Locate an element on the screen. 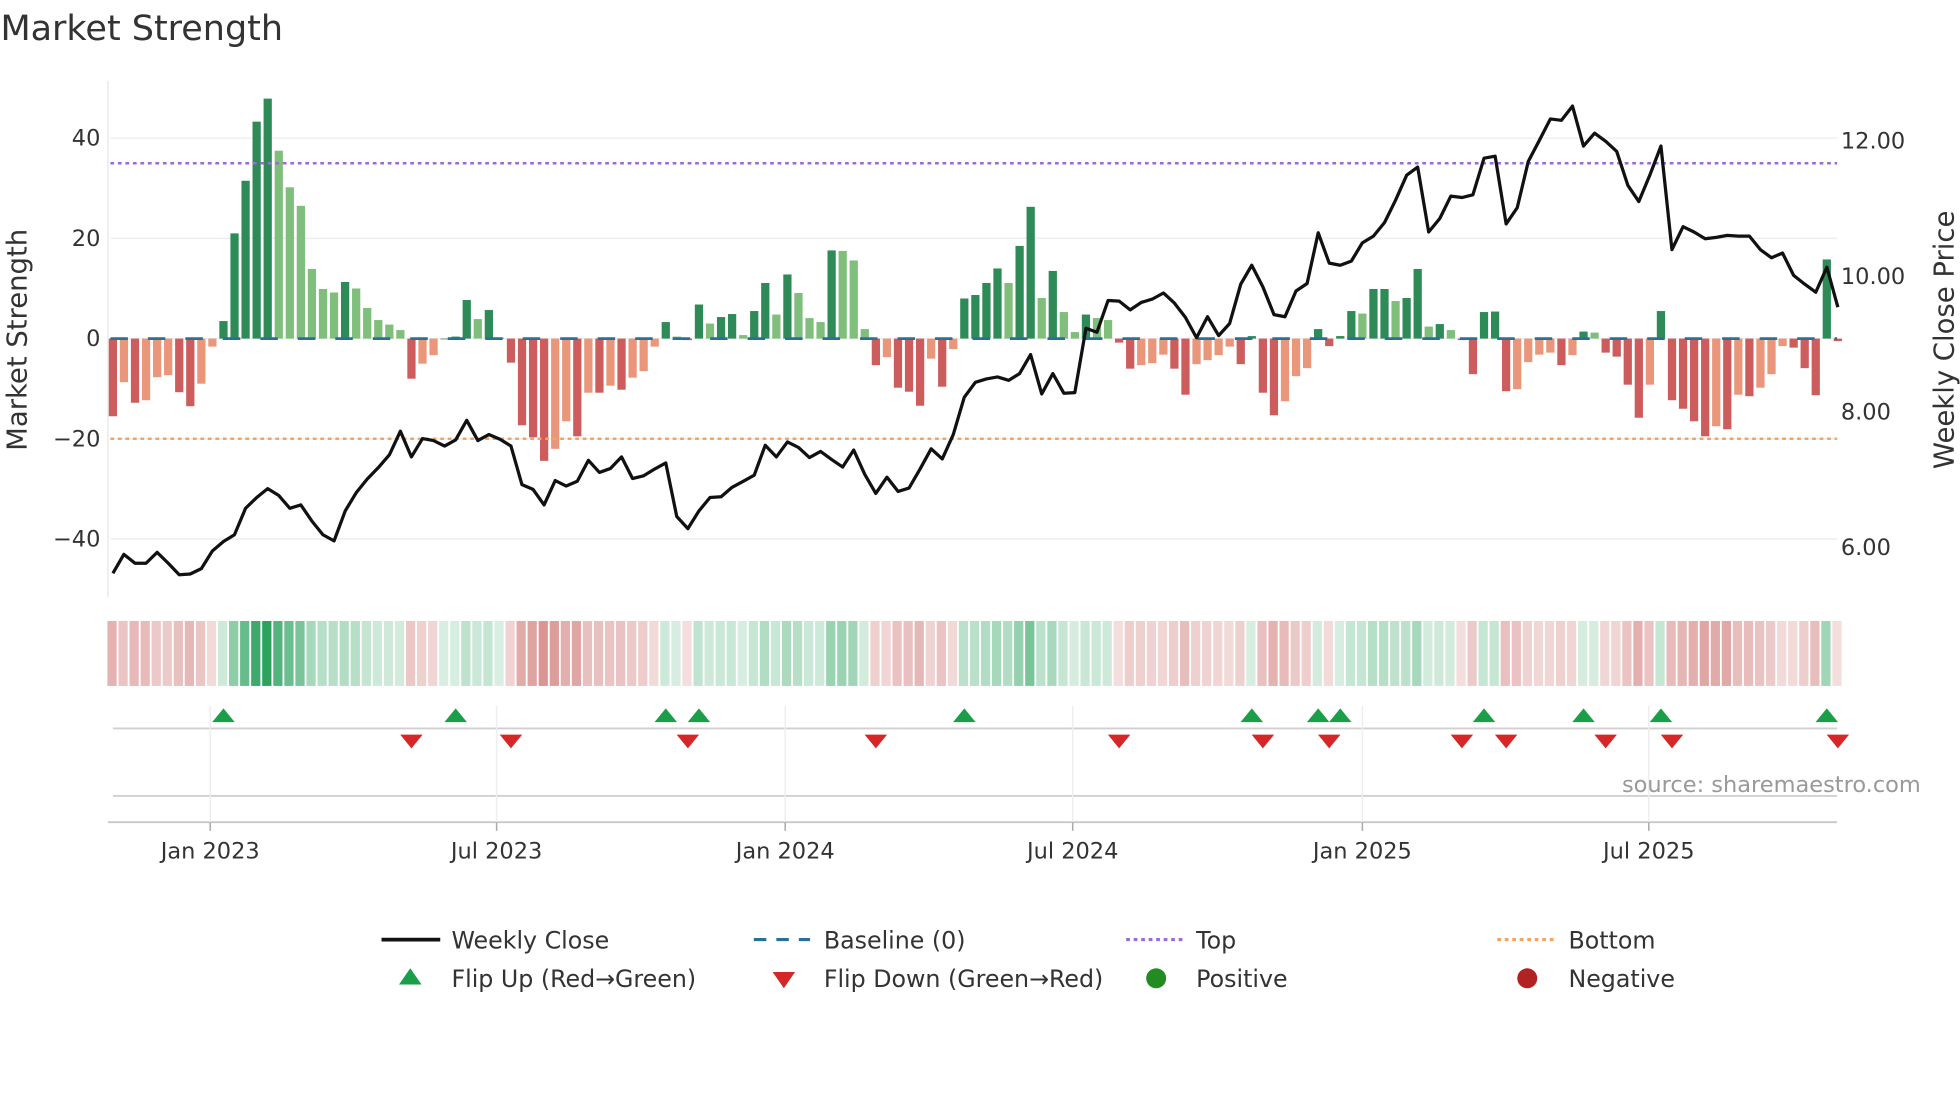  right-axis-ticks: 12.00 10.00 8.00 6.00 is located at coordinates (1873, 345).